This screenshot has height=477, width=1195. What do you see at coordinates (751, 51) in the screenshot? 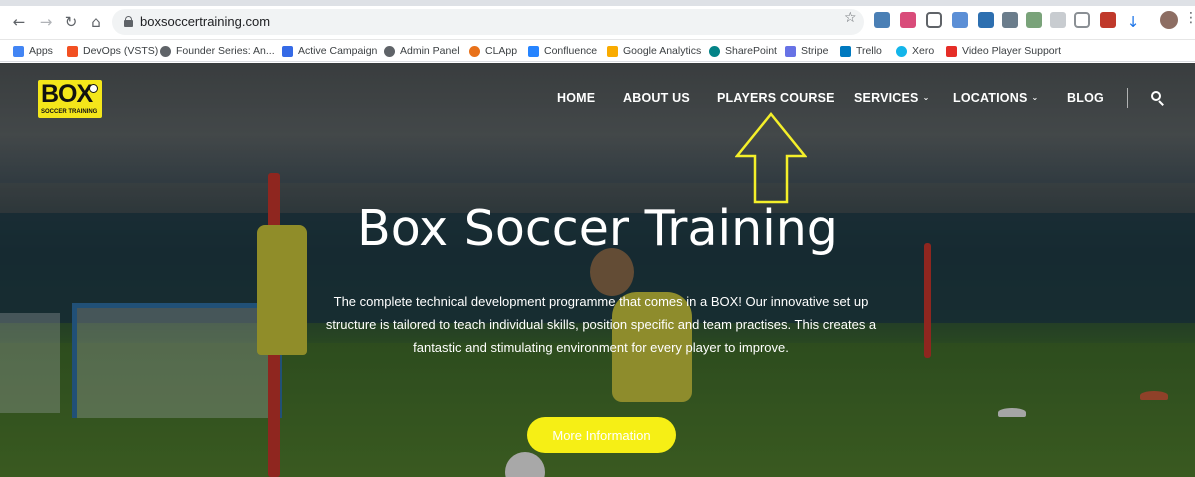
I see `bookmark-label: SharePoint` at bounding box center [751, 51].